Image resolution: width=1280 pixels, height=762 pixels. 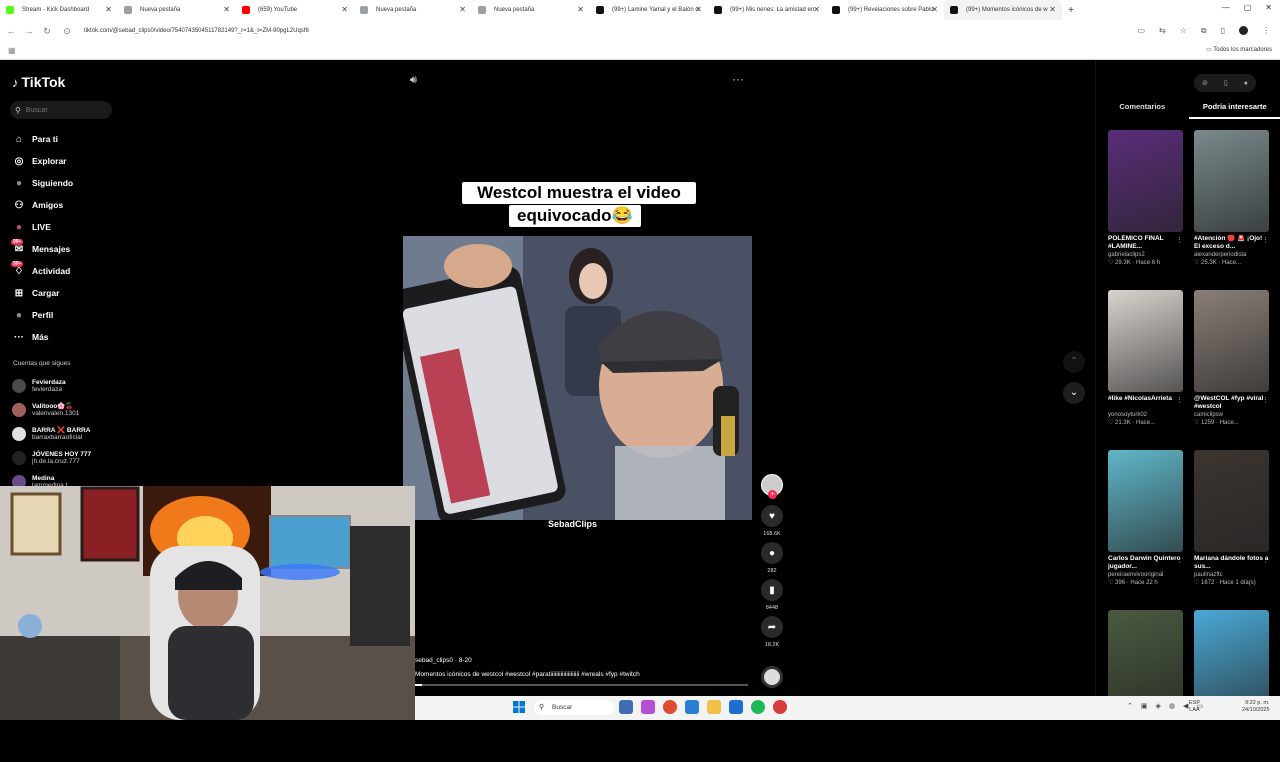 I want to click on new-tab-icon: +, so click(x=1071, y=10).